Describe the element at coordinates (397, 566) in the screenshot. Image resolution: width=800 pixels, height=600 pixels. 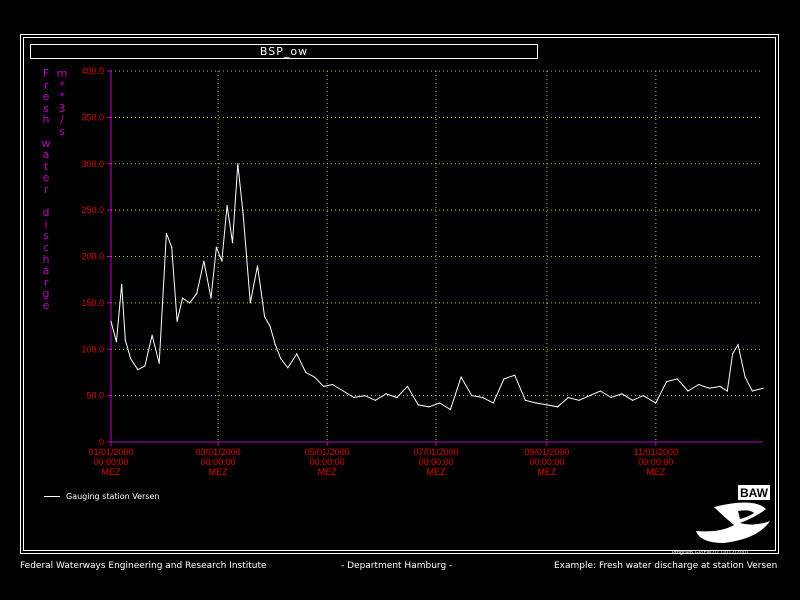
I see `footer-center: - Department Hamburg -` at that location.